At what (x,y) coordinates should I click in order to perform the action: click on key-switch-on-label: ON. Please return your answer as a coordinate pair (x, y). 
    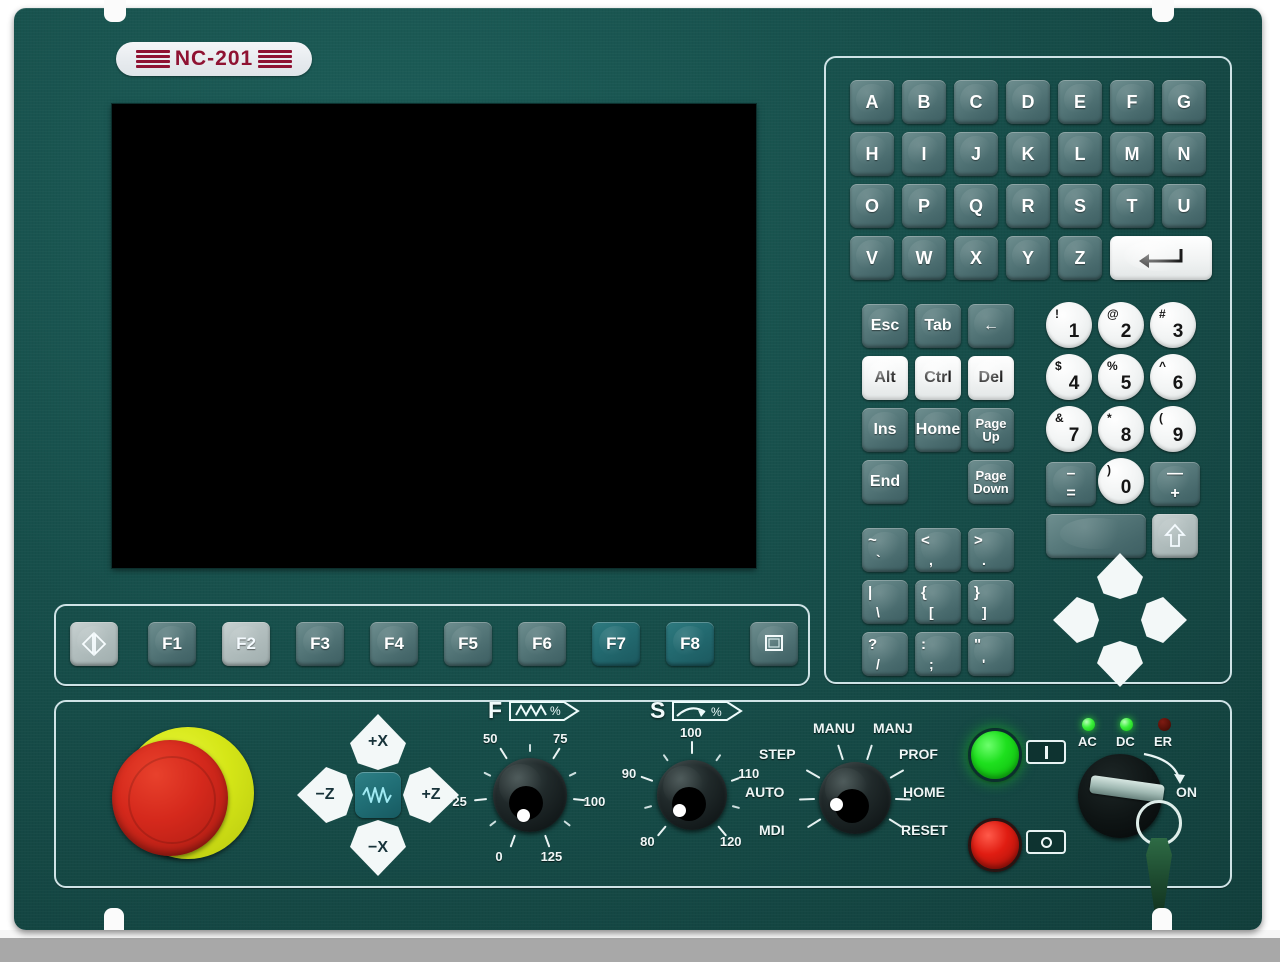
    Looking at the image, I should click on (1186, 792).